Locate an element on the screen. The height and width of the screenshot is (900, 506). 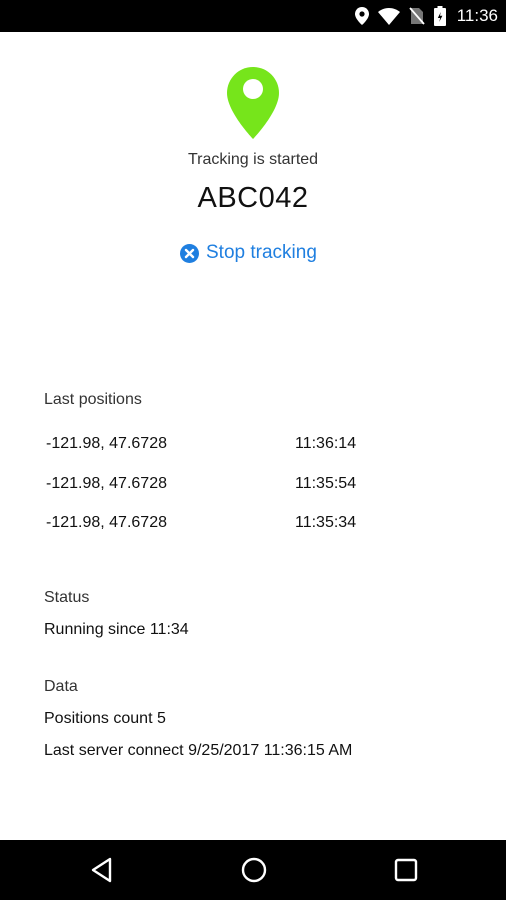
device-id: ABC042 is located at coordinates (253, 198).